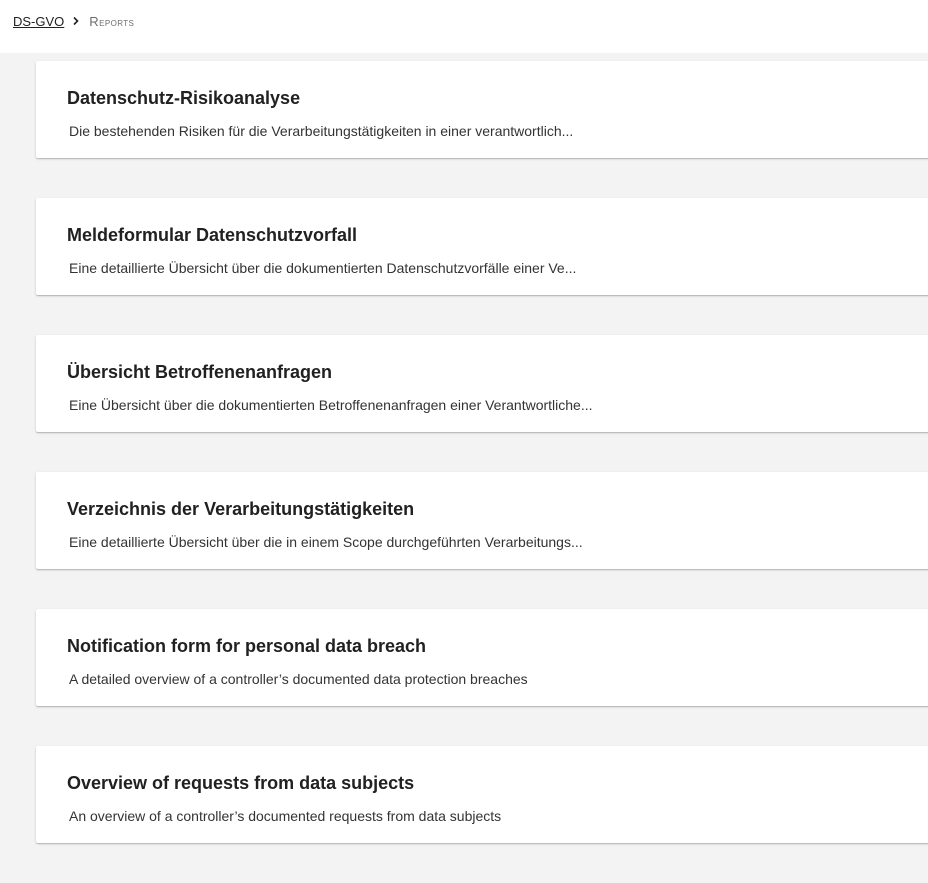 The width and height of the screenshot is (928, 883). I want to click on breadcrumb-current-rest: eports, so click(117, 22).